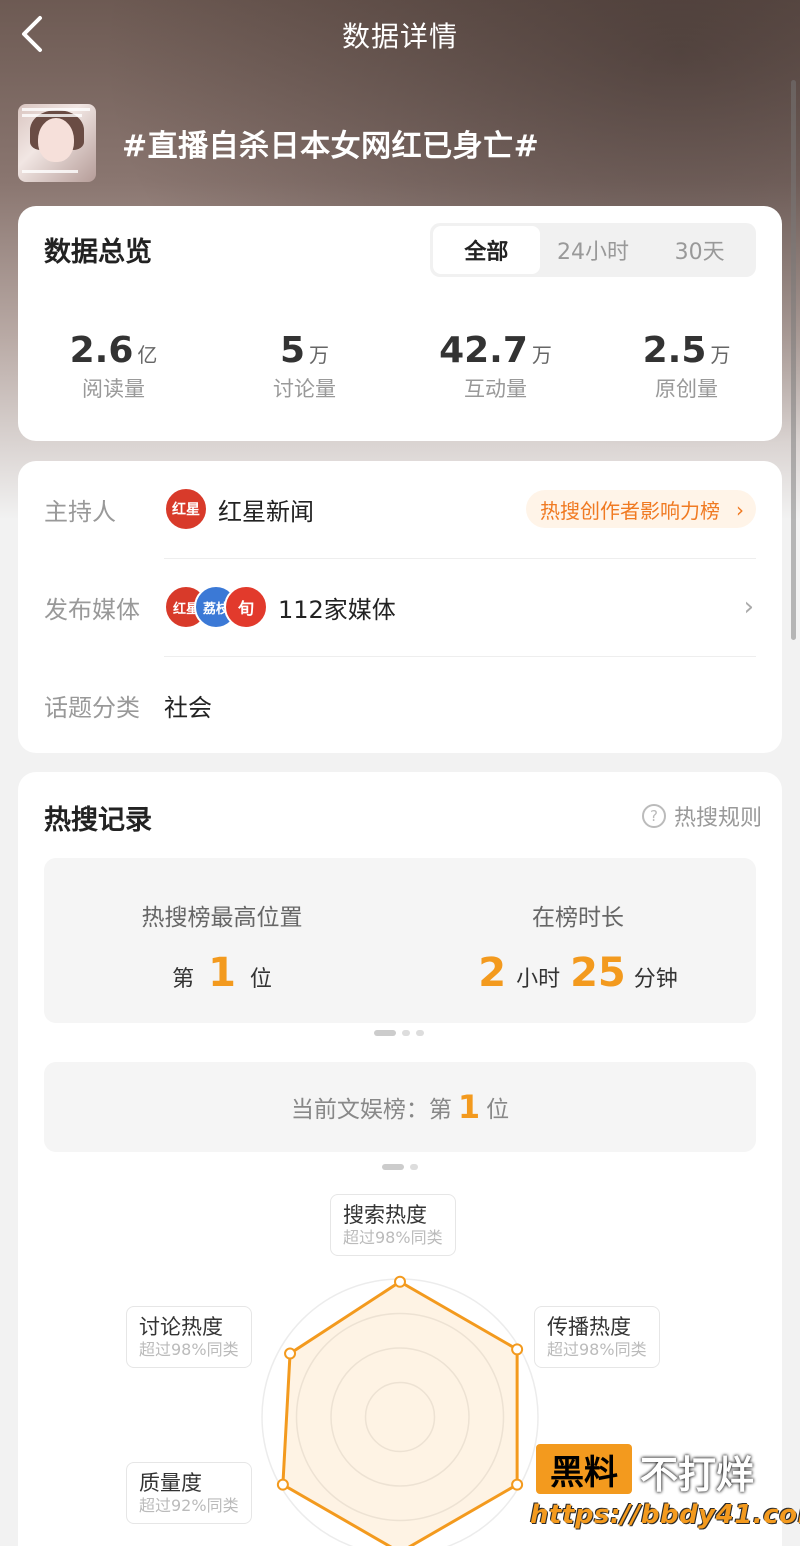 The height and width of the screenshot is (1546, 800). What do you see at coordinates (33, 34) in the screenshot?
I see `back-arrow-icon` at bounding box center [33, 34].